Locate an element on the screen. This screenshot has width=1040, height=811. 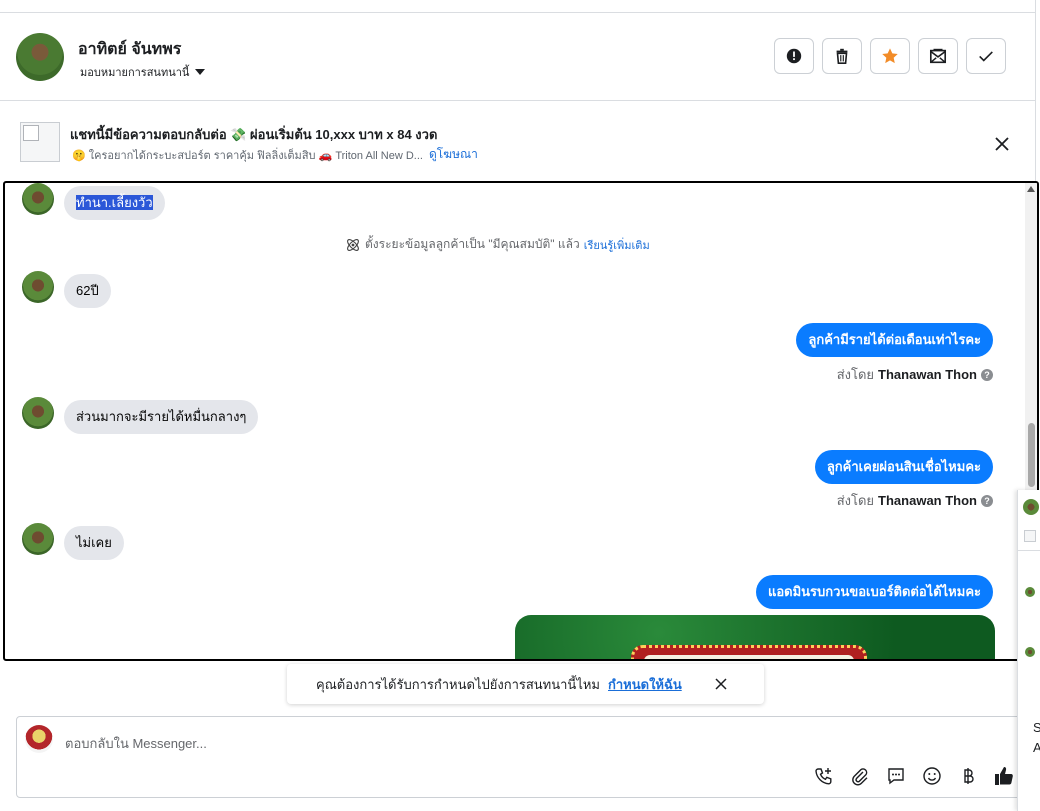
incoming-message: ทำนา.เลี้ยงวัว is located at coordinates (114, 203).